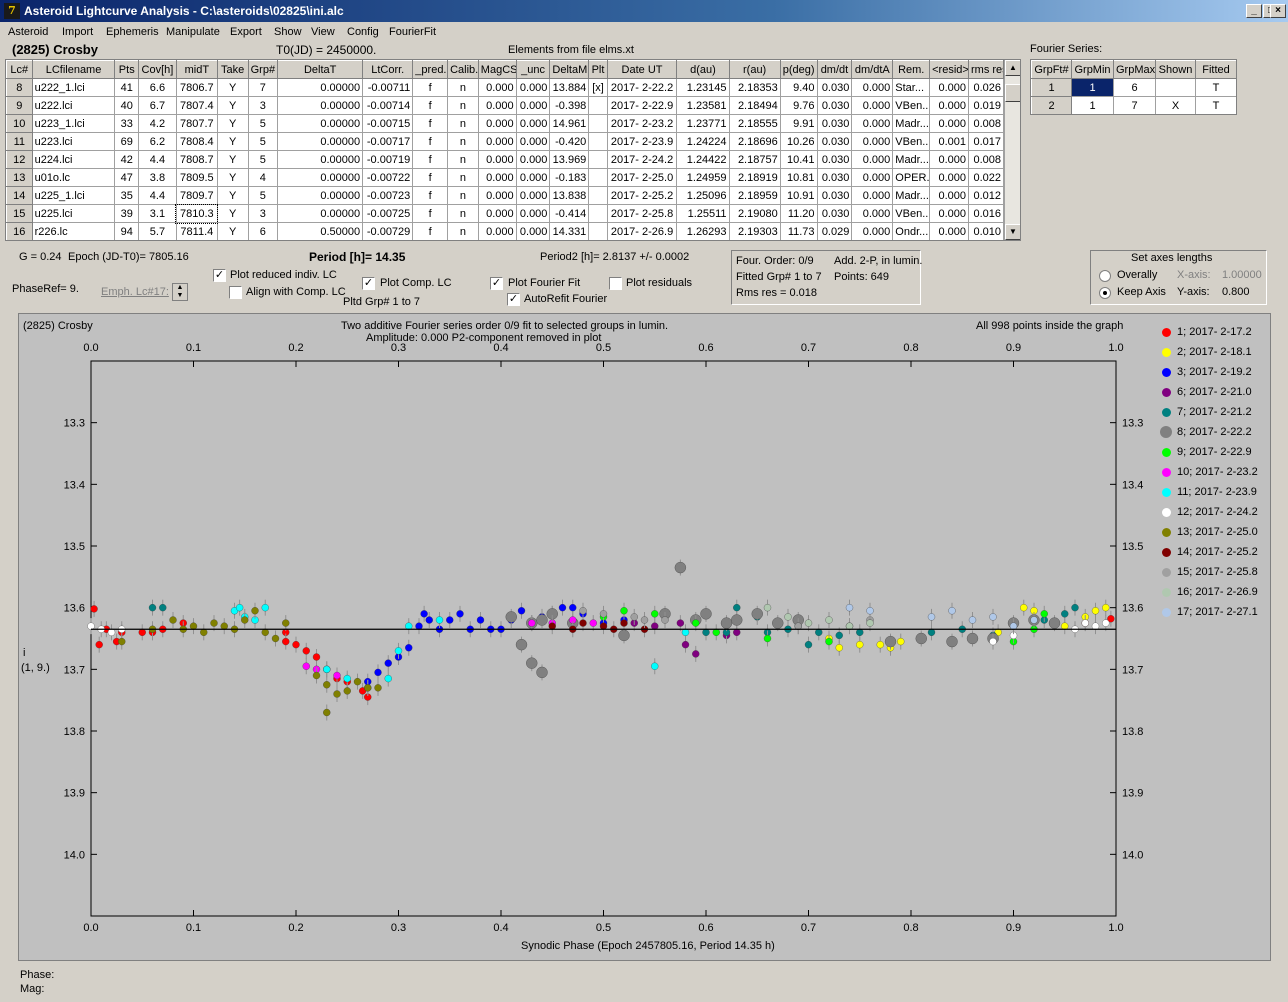 This screenshot has height=1002, width=1288. What do you see at coordinates (73, 177) in the screenshot?
I see `table-cell: u01o.lc` at bounding box center [73, 177].